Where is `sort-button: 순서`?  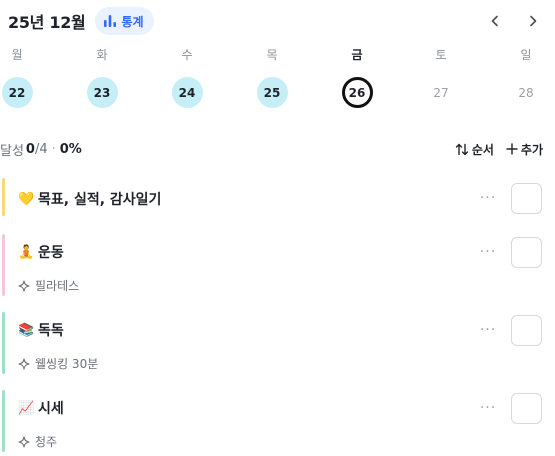 sort-button: 순서 is located at coordinates (474, 149).